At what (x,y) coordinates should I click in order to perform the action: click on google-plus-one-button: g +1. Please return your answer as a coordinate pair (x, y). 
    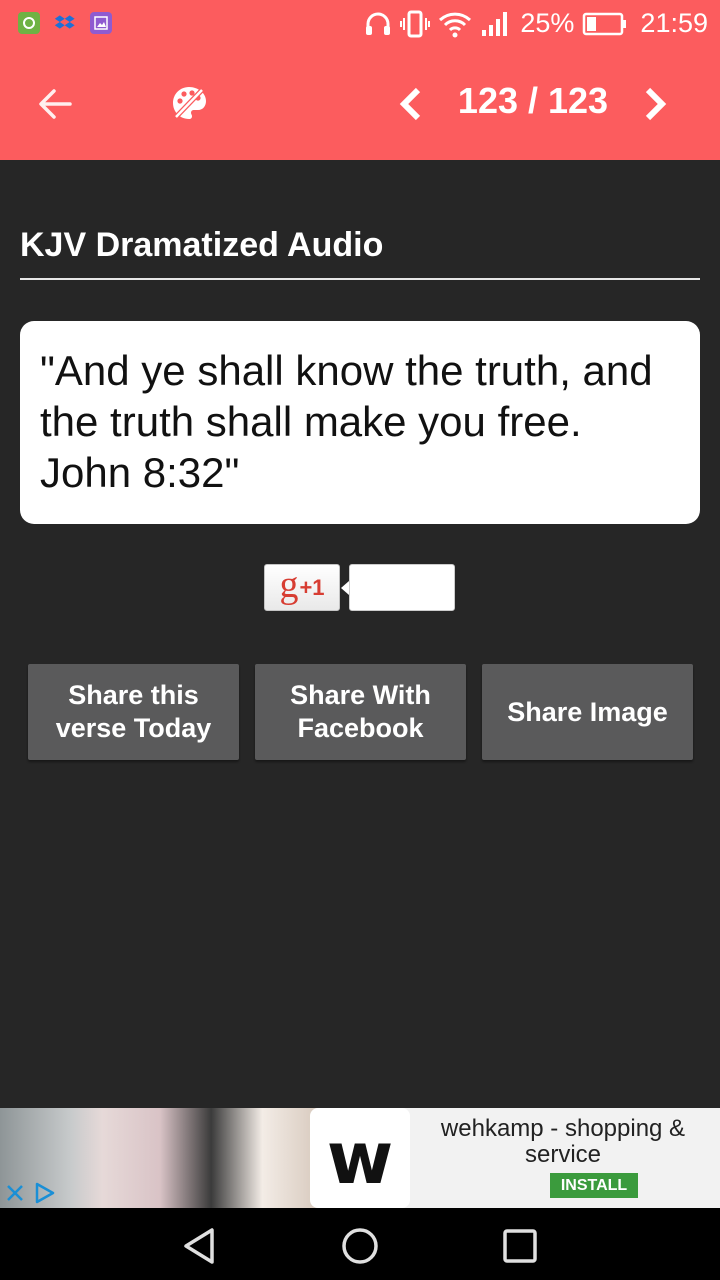
    Looking at the image, I should click on (302, 587).